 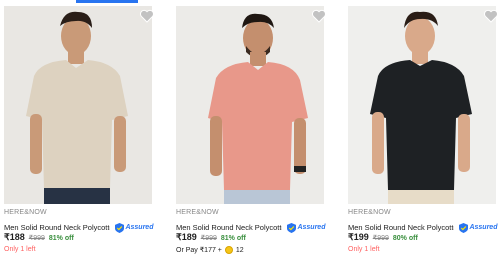 I want to click on selling-price: ₹189, so click(x=186, y=237).